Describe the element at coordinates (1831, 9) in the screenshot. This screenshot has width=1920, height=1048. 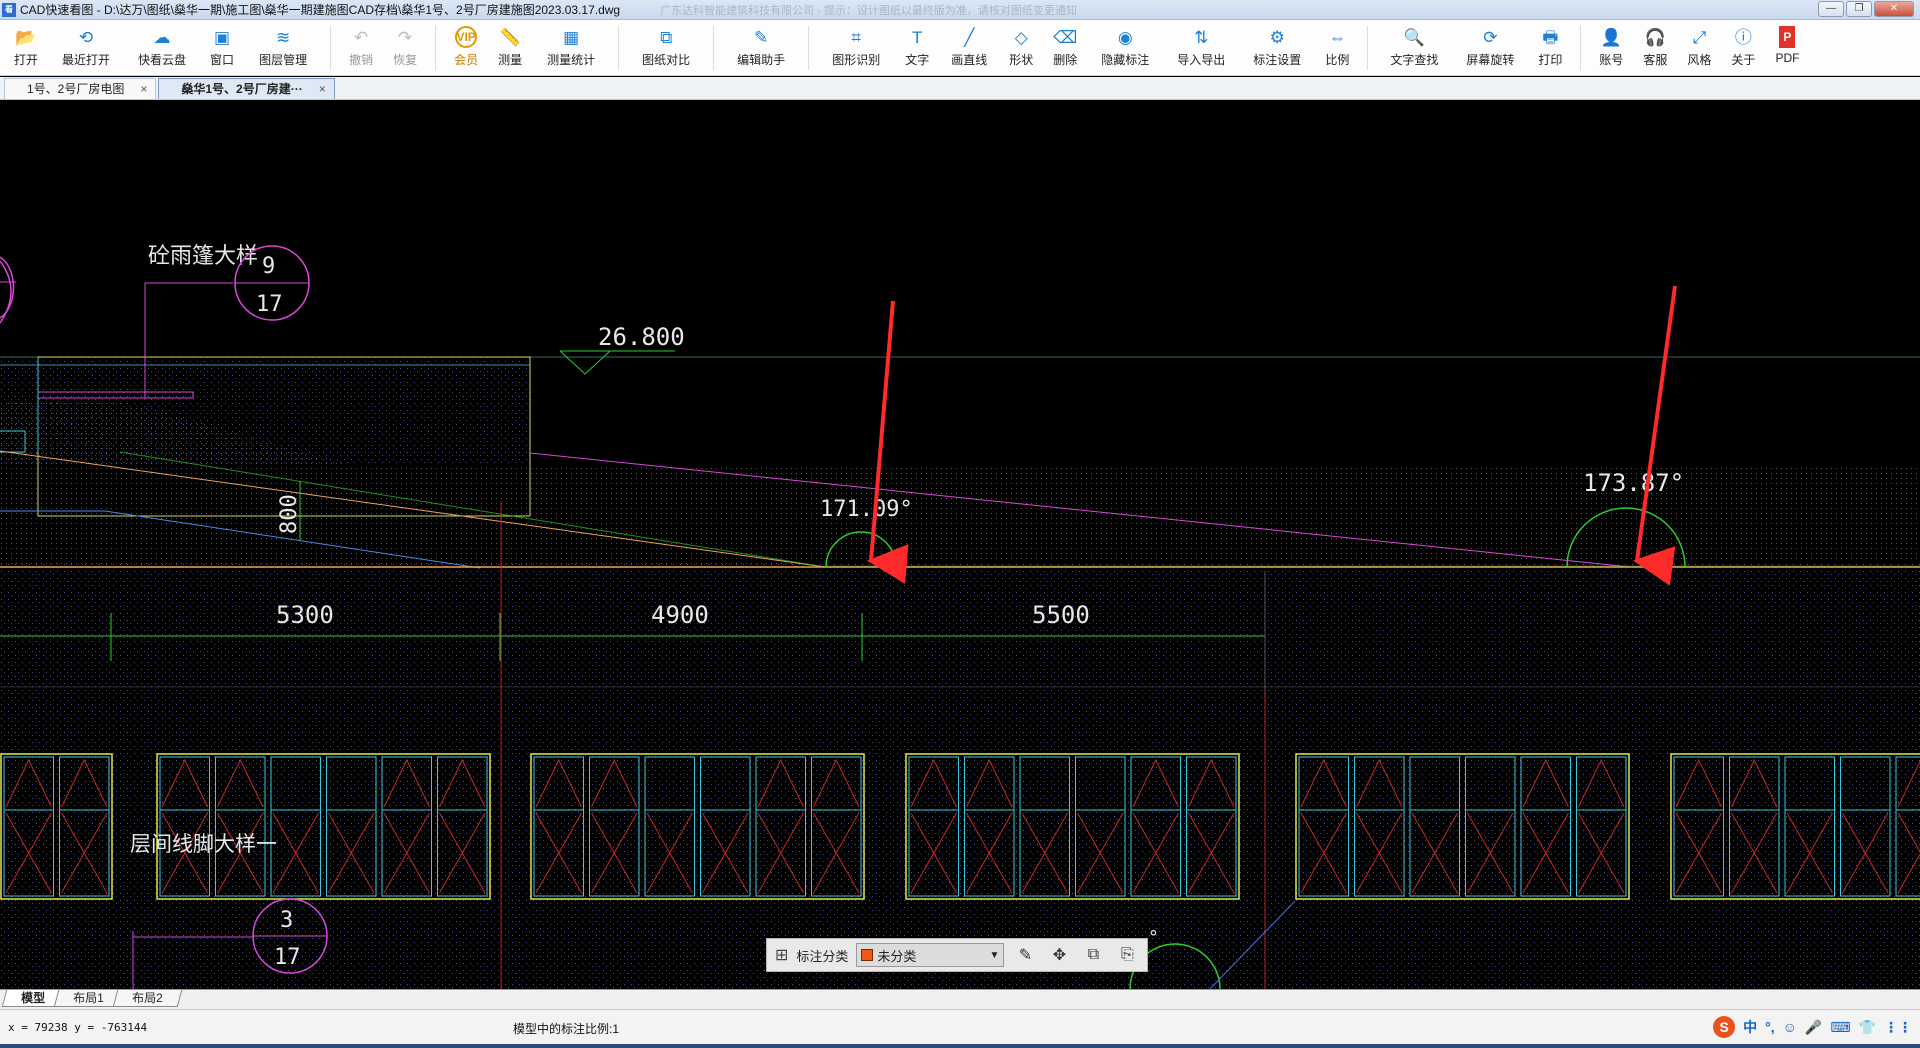
I see `minimize-button: —` at that location.